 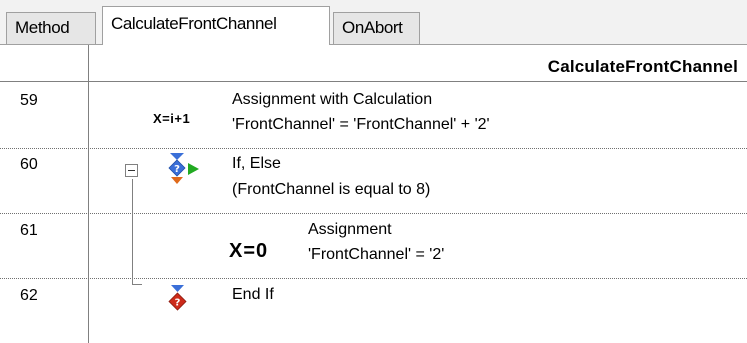 I want to click on row-number: 61, so click(x=29, y=230).